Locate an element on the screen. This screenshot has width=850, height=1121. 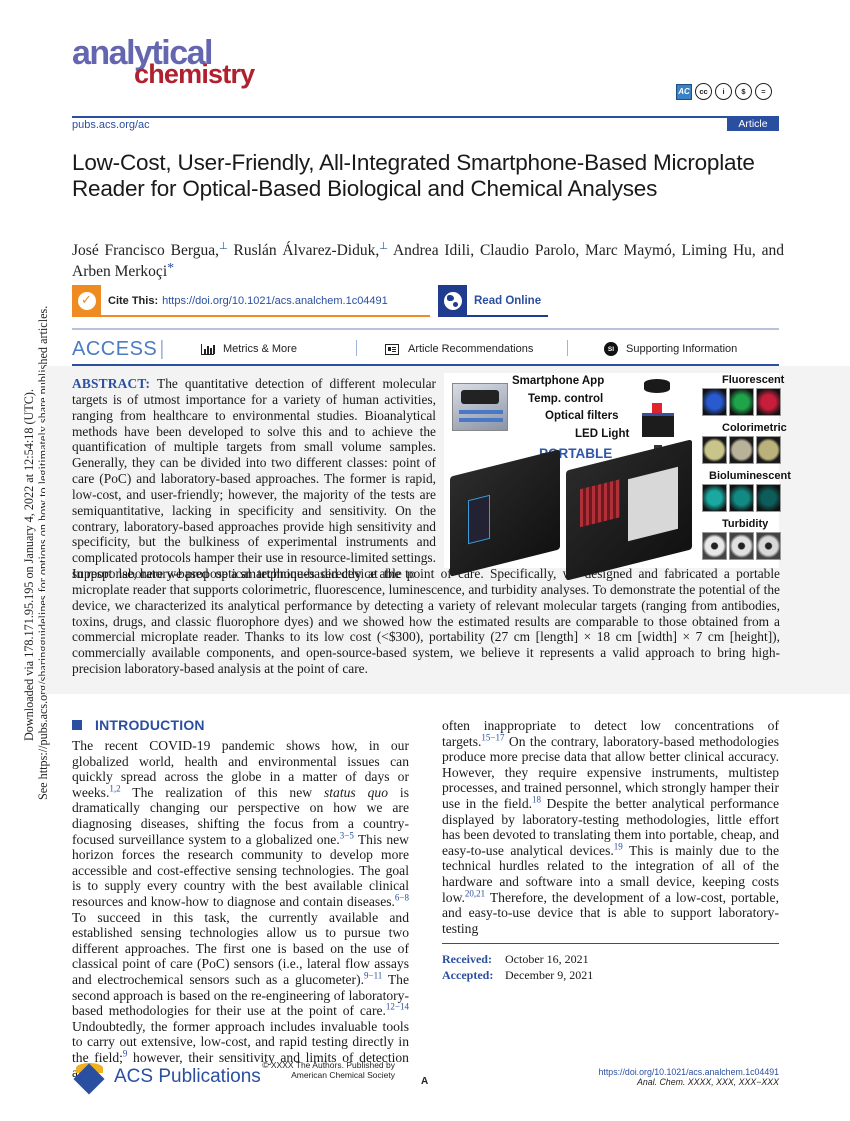
toc-mode-label: Colorimetric is located at coordinates (754, 428).